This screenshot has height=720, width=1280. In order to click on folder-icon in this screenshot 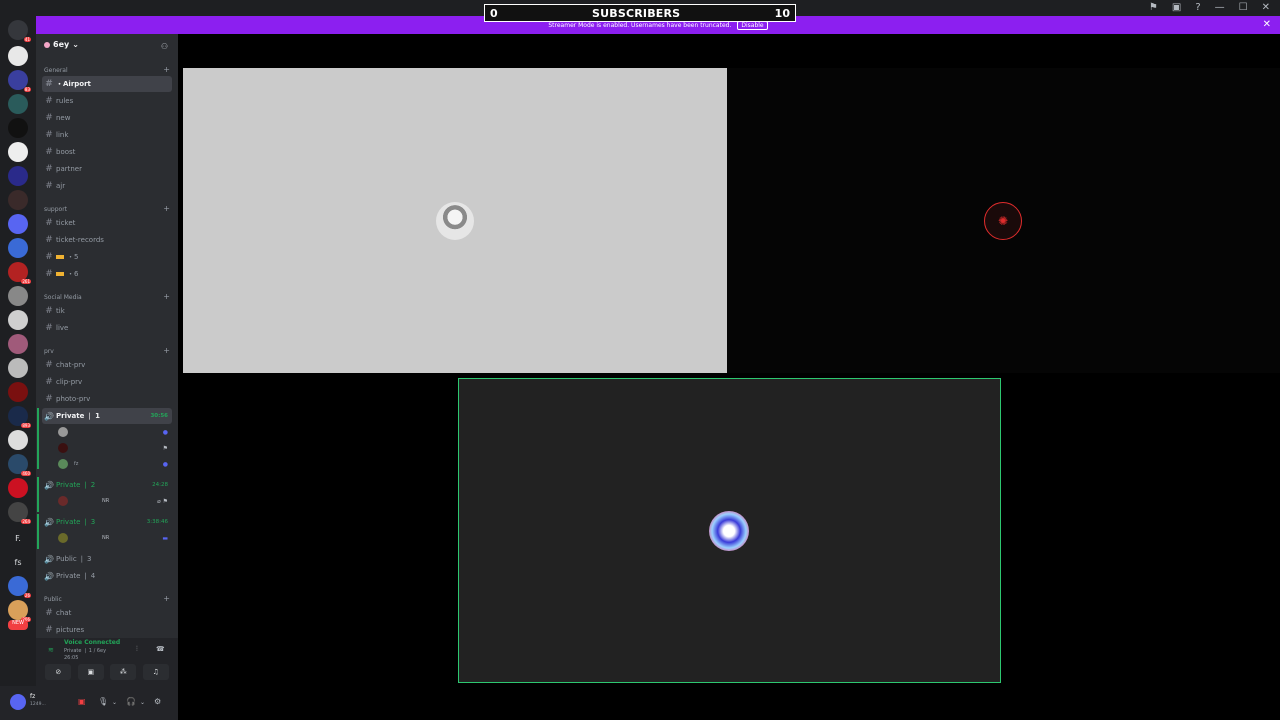, I will do `click(18, 224)`.